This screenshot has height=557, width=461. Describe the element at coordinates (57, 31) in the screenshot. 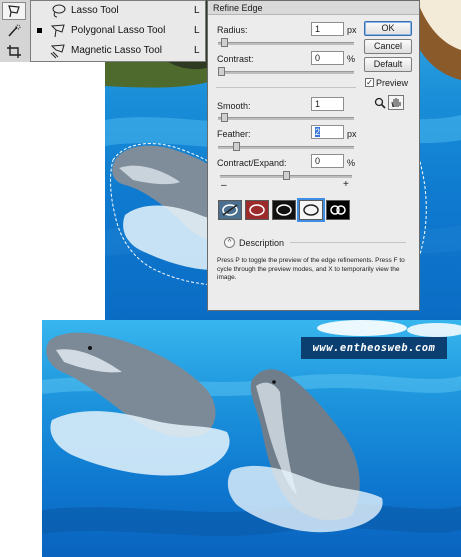

I see `polygonal-lasso-icon` at that location.